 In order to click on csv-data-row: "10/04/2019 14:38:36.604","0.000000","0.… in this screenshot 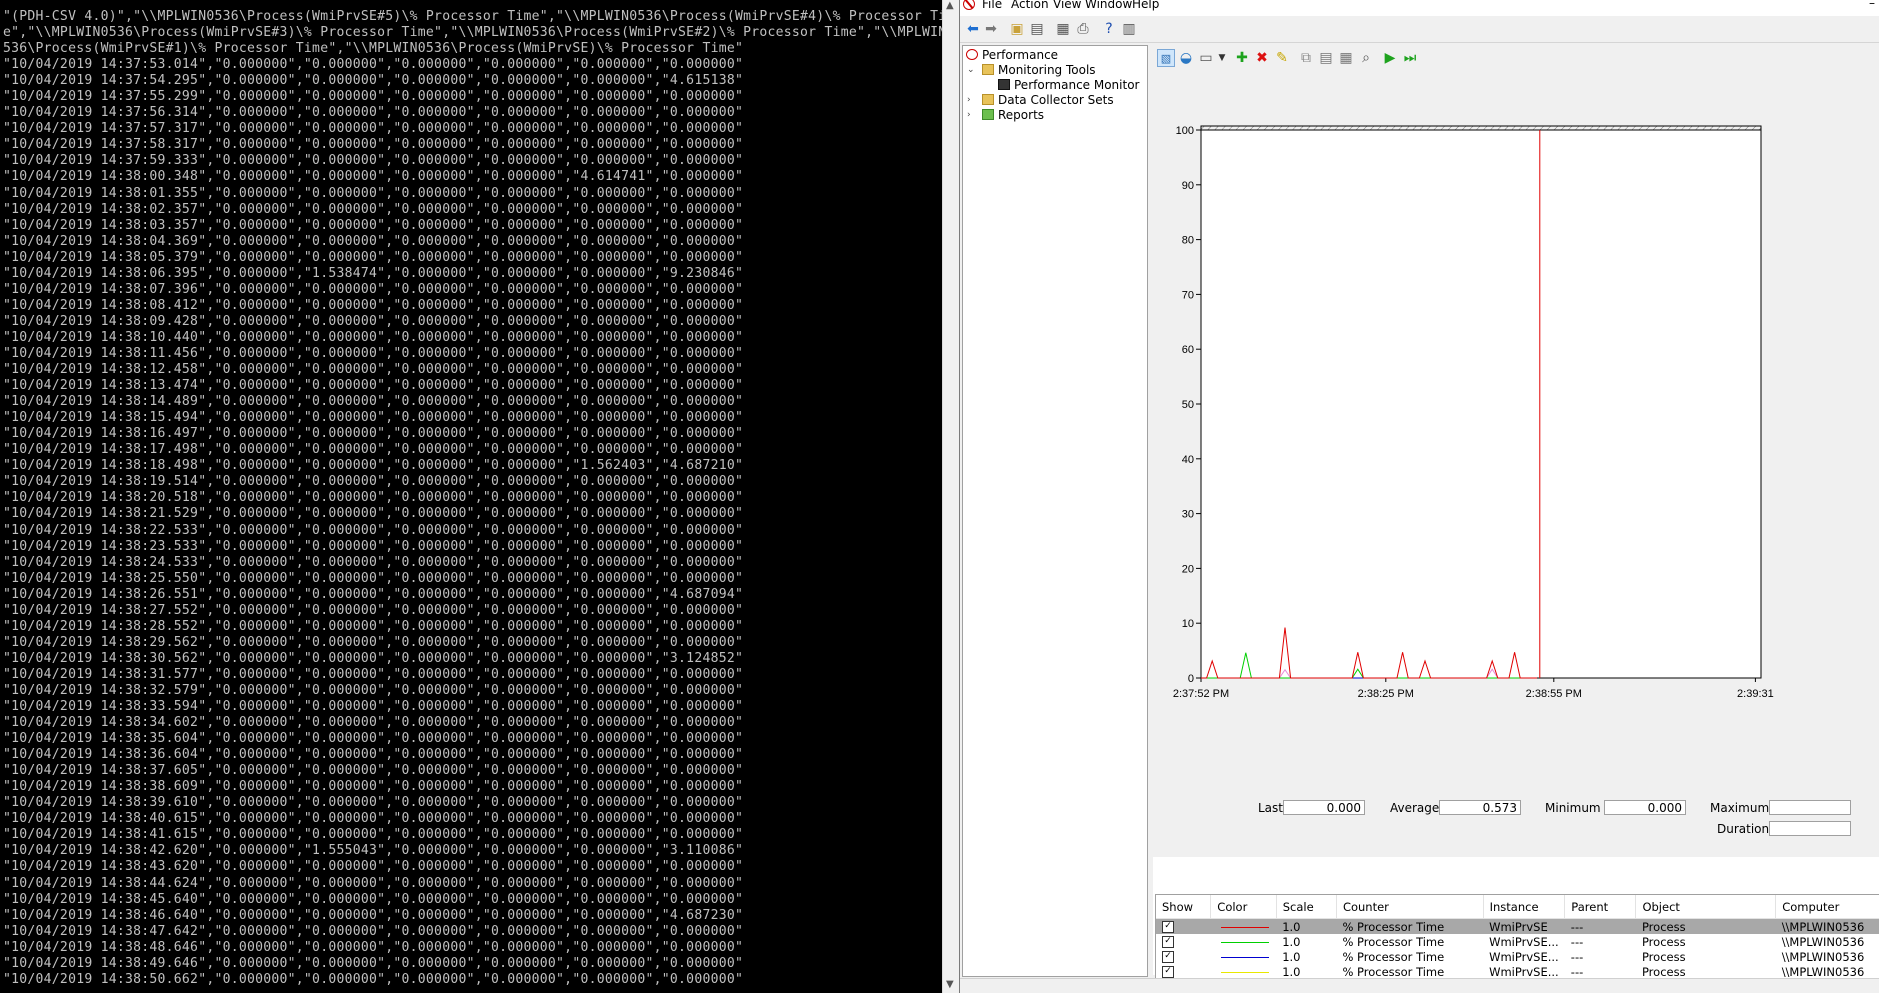, I will do `click(373, 755)`.